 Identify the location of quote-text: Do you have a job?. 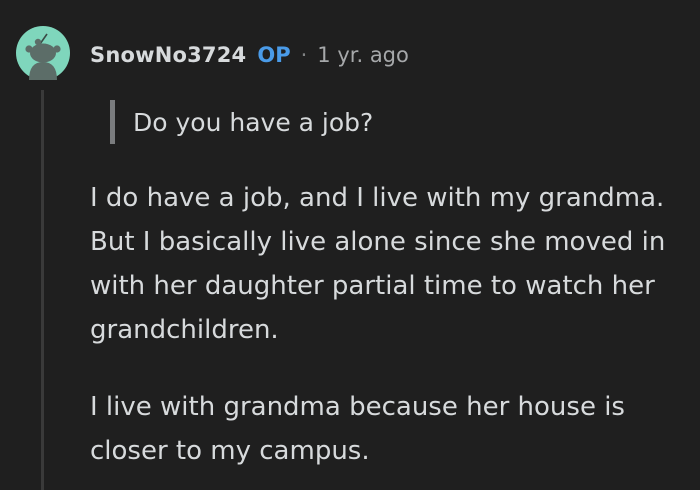
(253, 122).